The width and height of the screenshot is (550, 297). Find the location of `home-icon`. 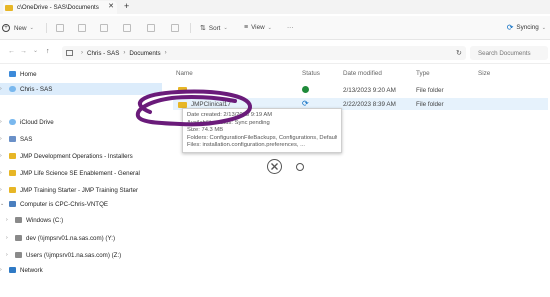

home-icon is located at coordinates (12, 74).